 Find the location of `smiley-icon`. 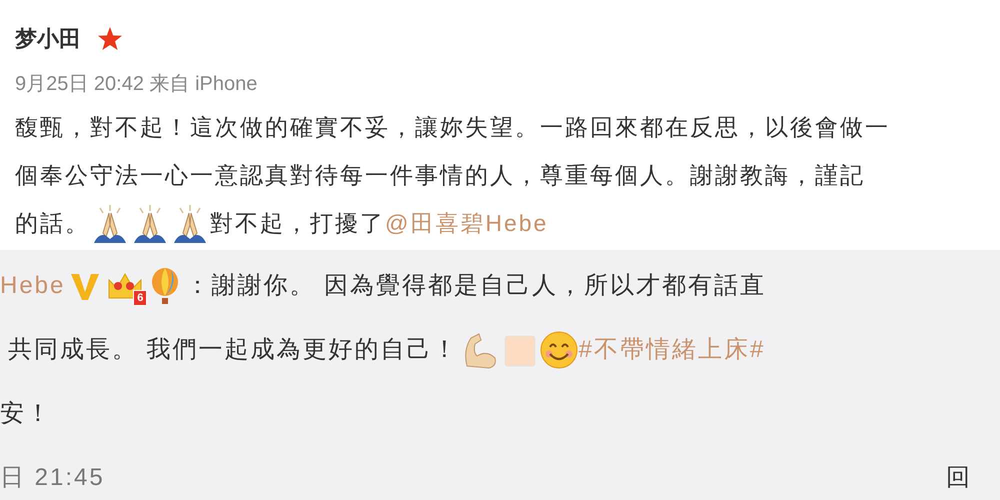

smiley-icon is located at coordinates (558, 350).